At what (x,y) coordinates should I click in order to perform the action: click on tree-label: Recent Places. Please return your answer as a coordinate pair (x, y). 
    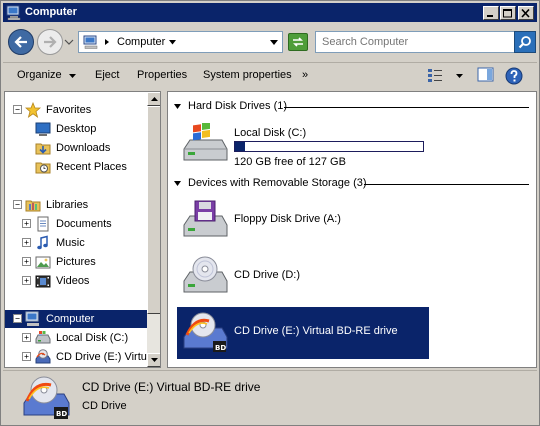
    Looking at the image, I should click on (91, 167).